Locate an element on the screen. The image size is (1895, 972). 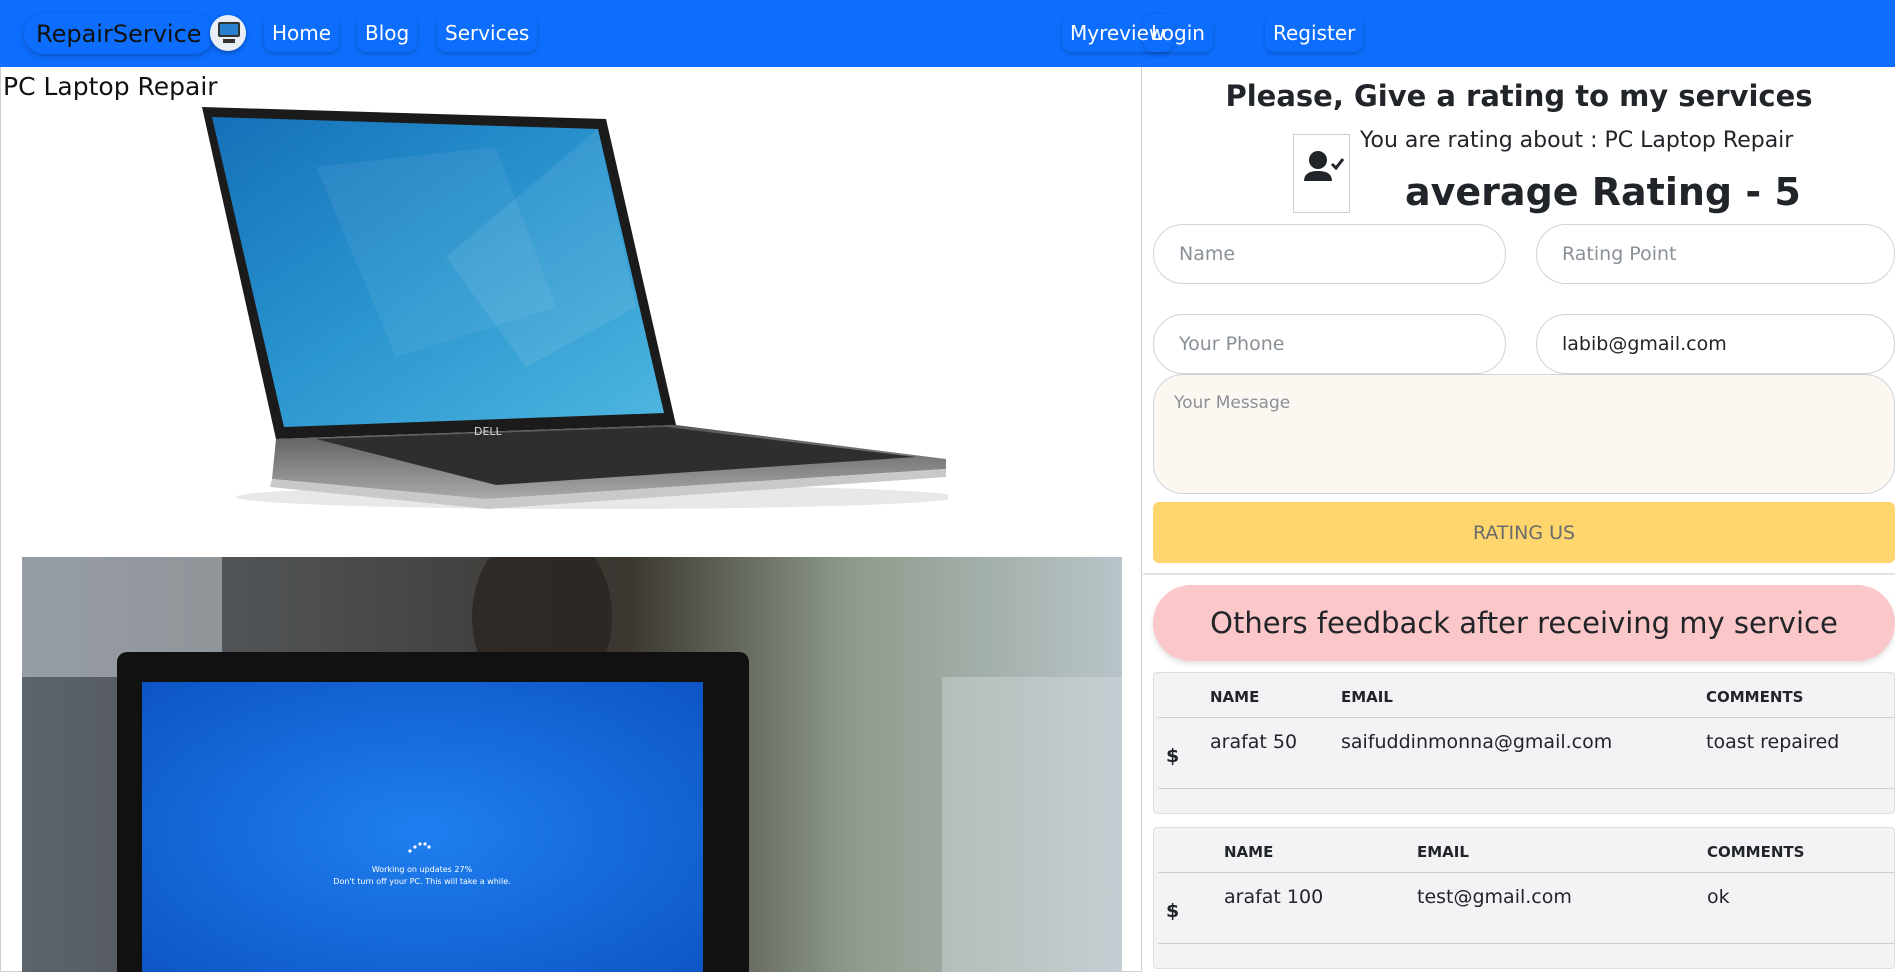
user-check-icon is located at coordinates (1324, 166).